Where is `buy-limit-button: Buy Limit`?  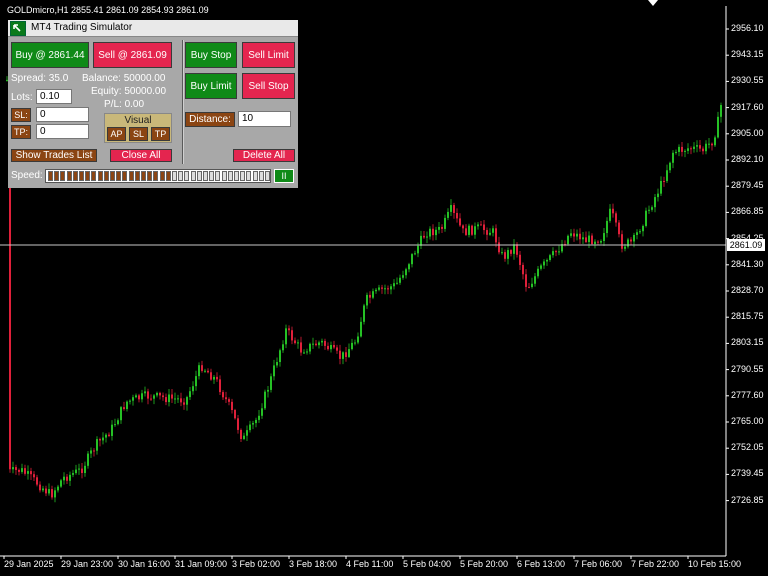 buy-limit-button: Buy Limit is located at coordinates (211, 86).